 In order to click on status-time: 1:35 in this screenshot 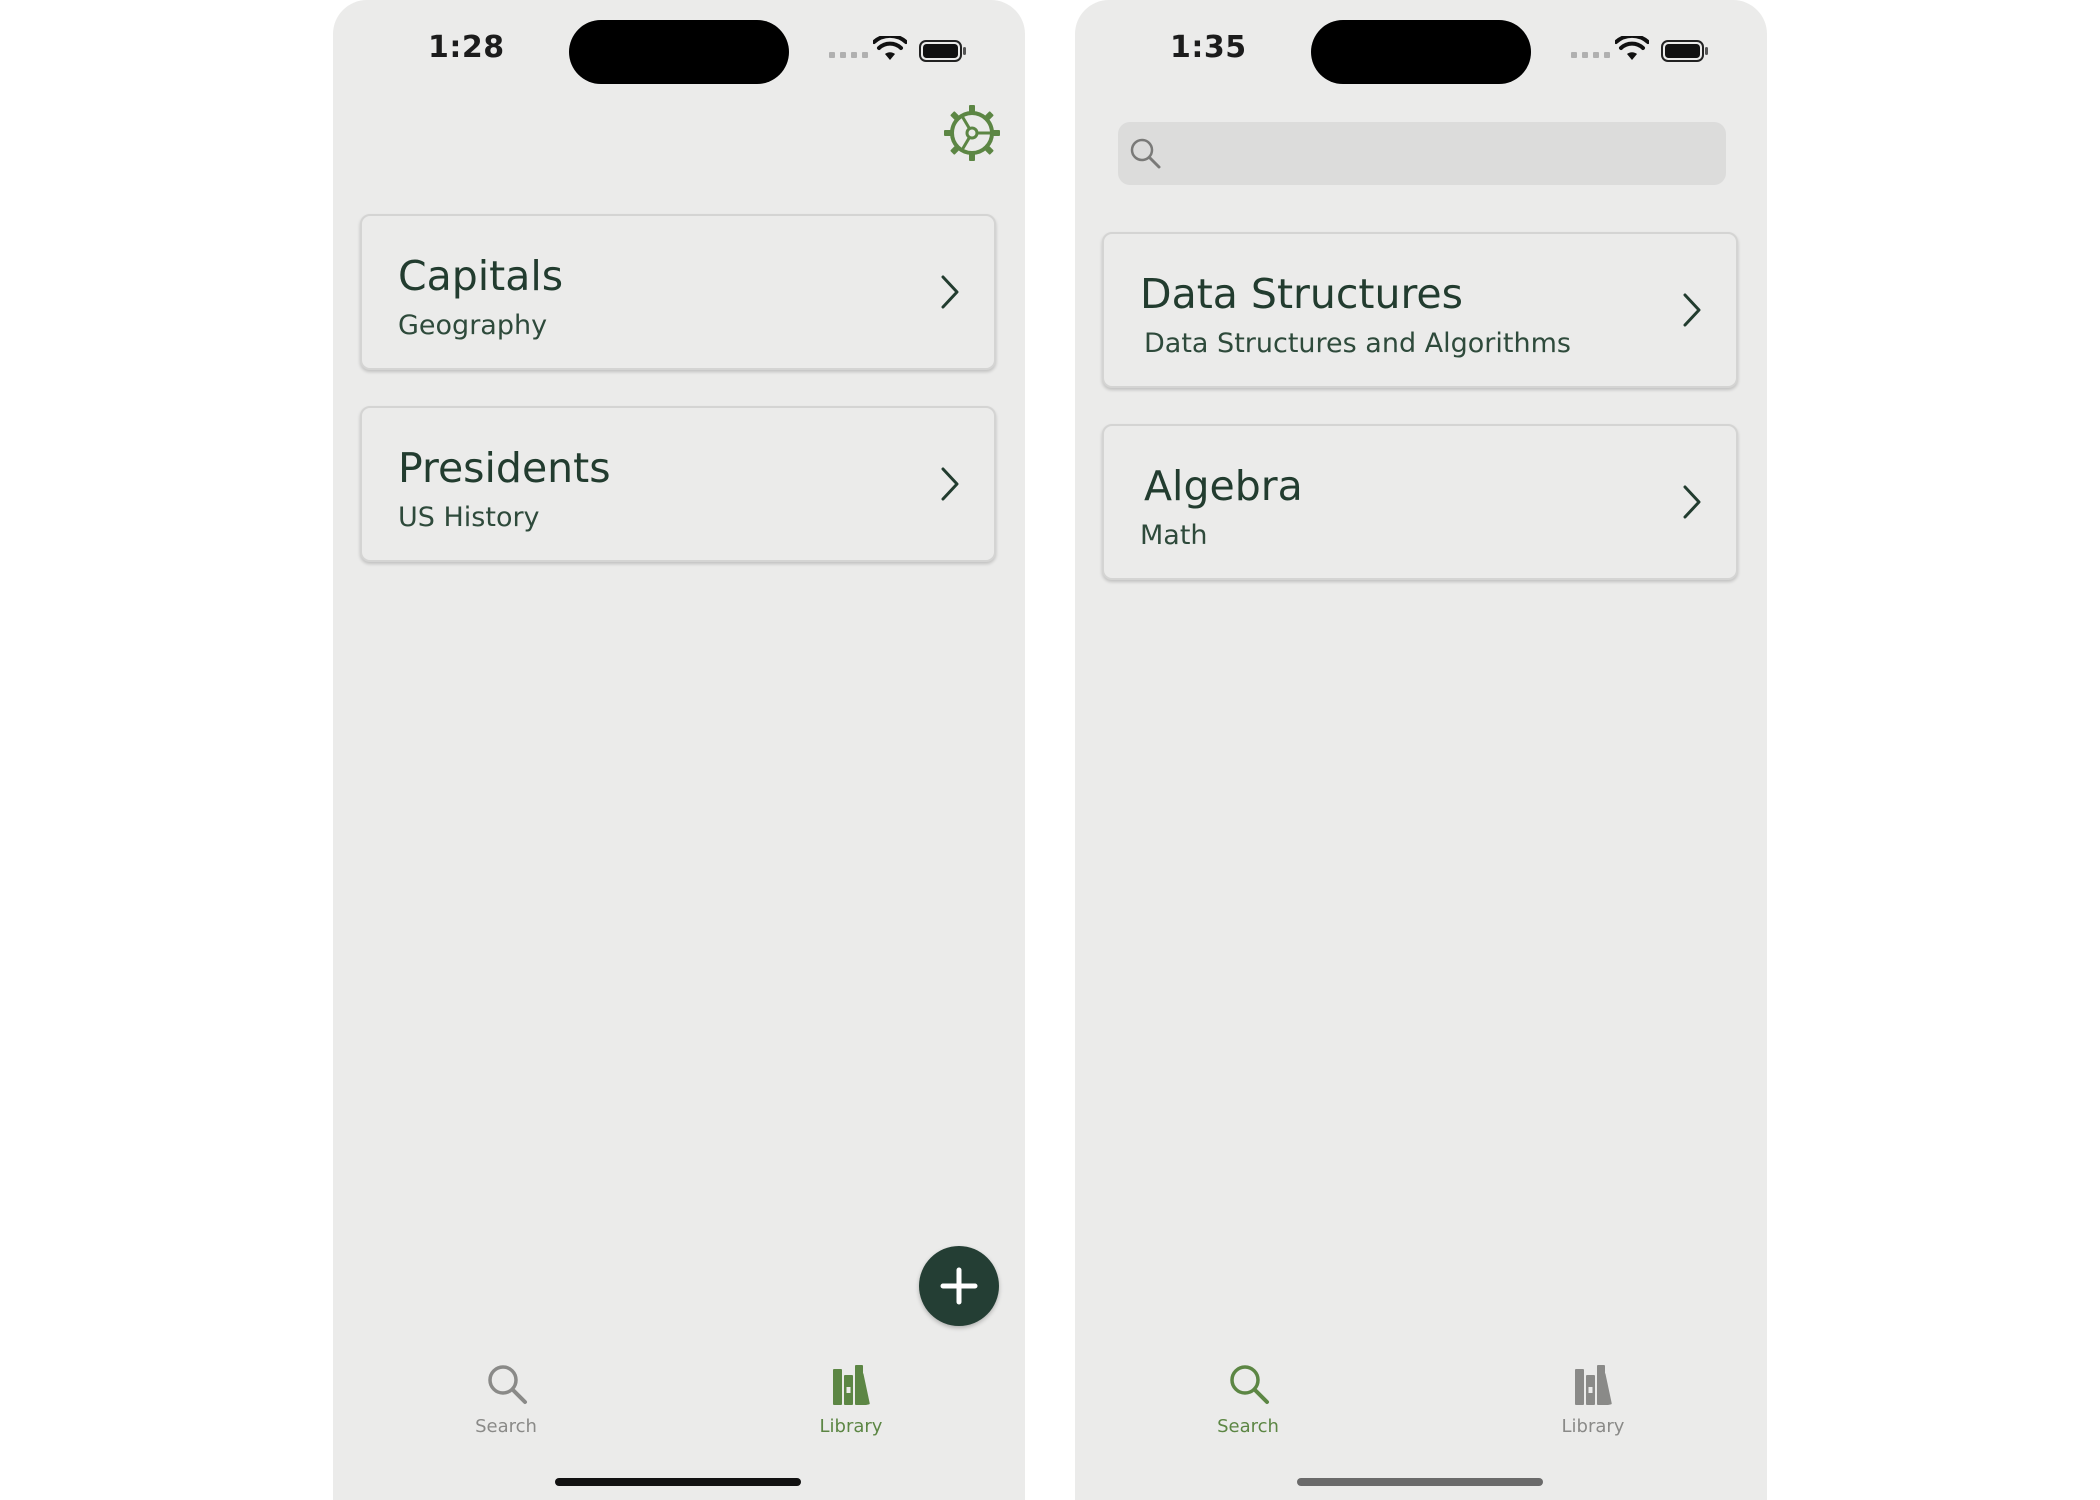, I will do `click(1208, 47)`.